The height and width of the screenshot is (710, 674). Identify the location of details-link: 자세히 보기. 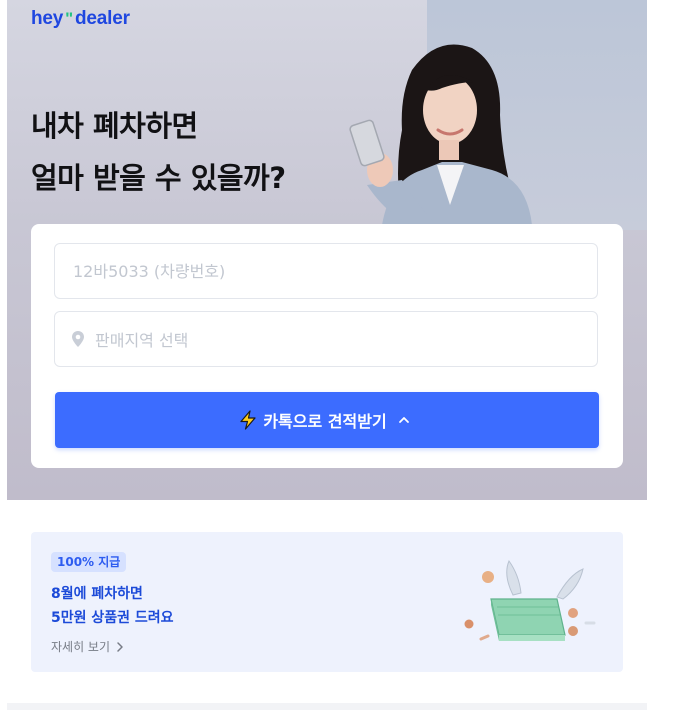
(87, 646).